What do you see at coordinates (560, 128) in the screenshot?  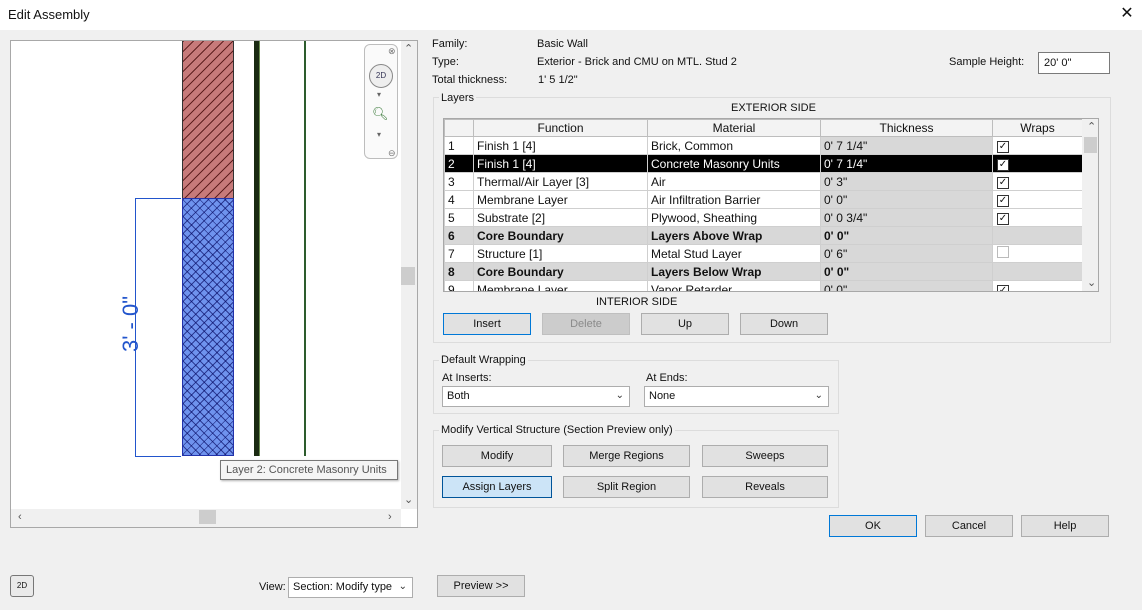 I see `column-header-function: Function` at bounding box center [560, 128].